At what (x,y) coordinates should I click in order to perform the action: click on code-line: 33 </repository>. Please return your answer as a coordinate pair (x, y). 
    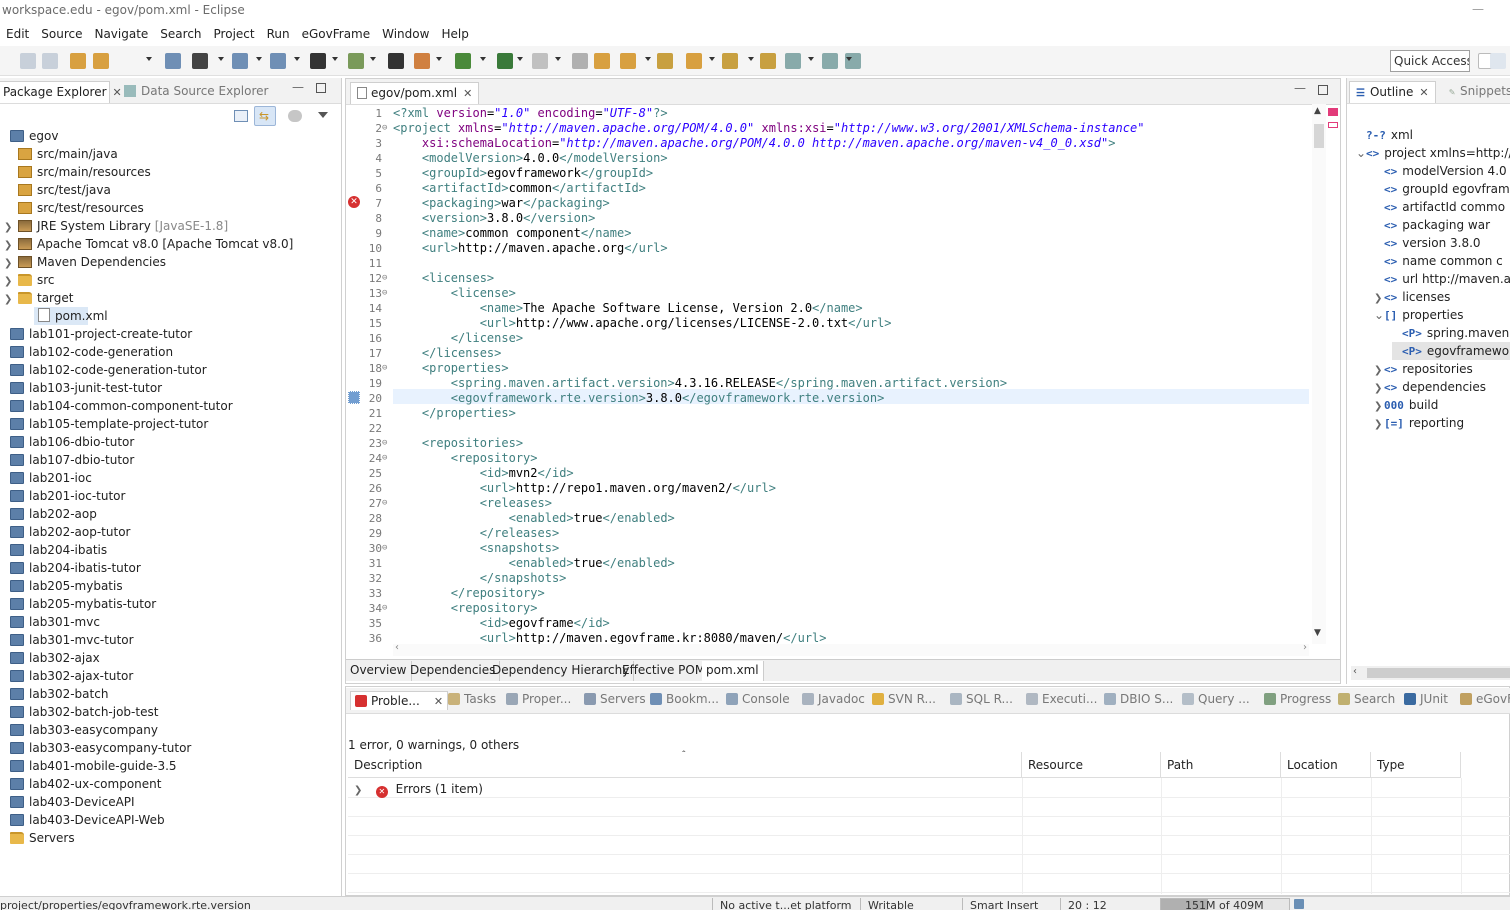
    Looking at the image, I should click on (829, 593).